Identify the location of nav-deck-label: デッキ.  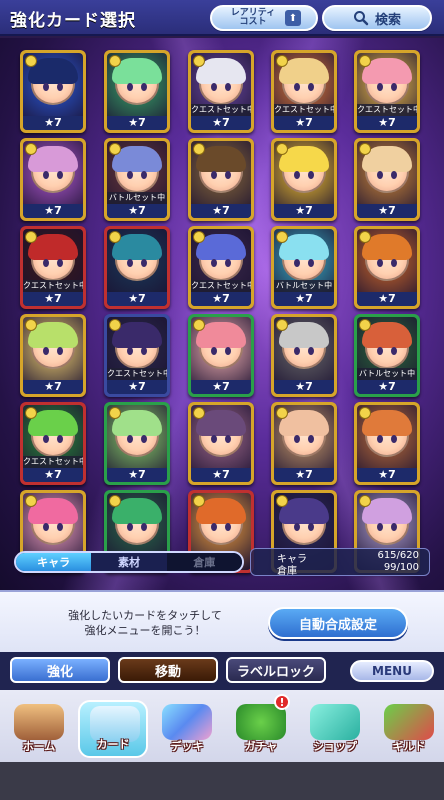
(187, 746).